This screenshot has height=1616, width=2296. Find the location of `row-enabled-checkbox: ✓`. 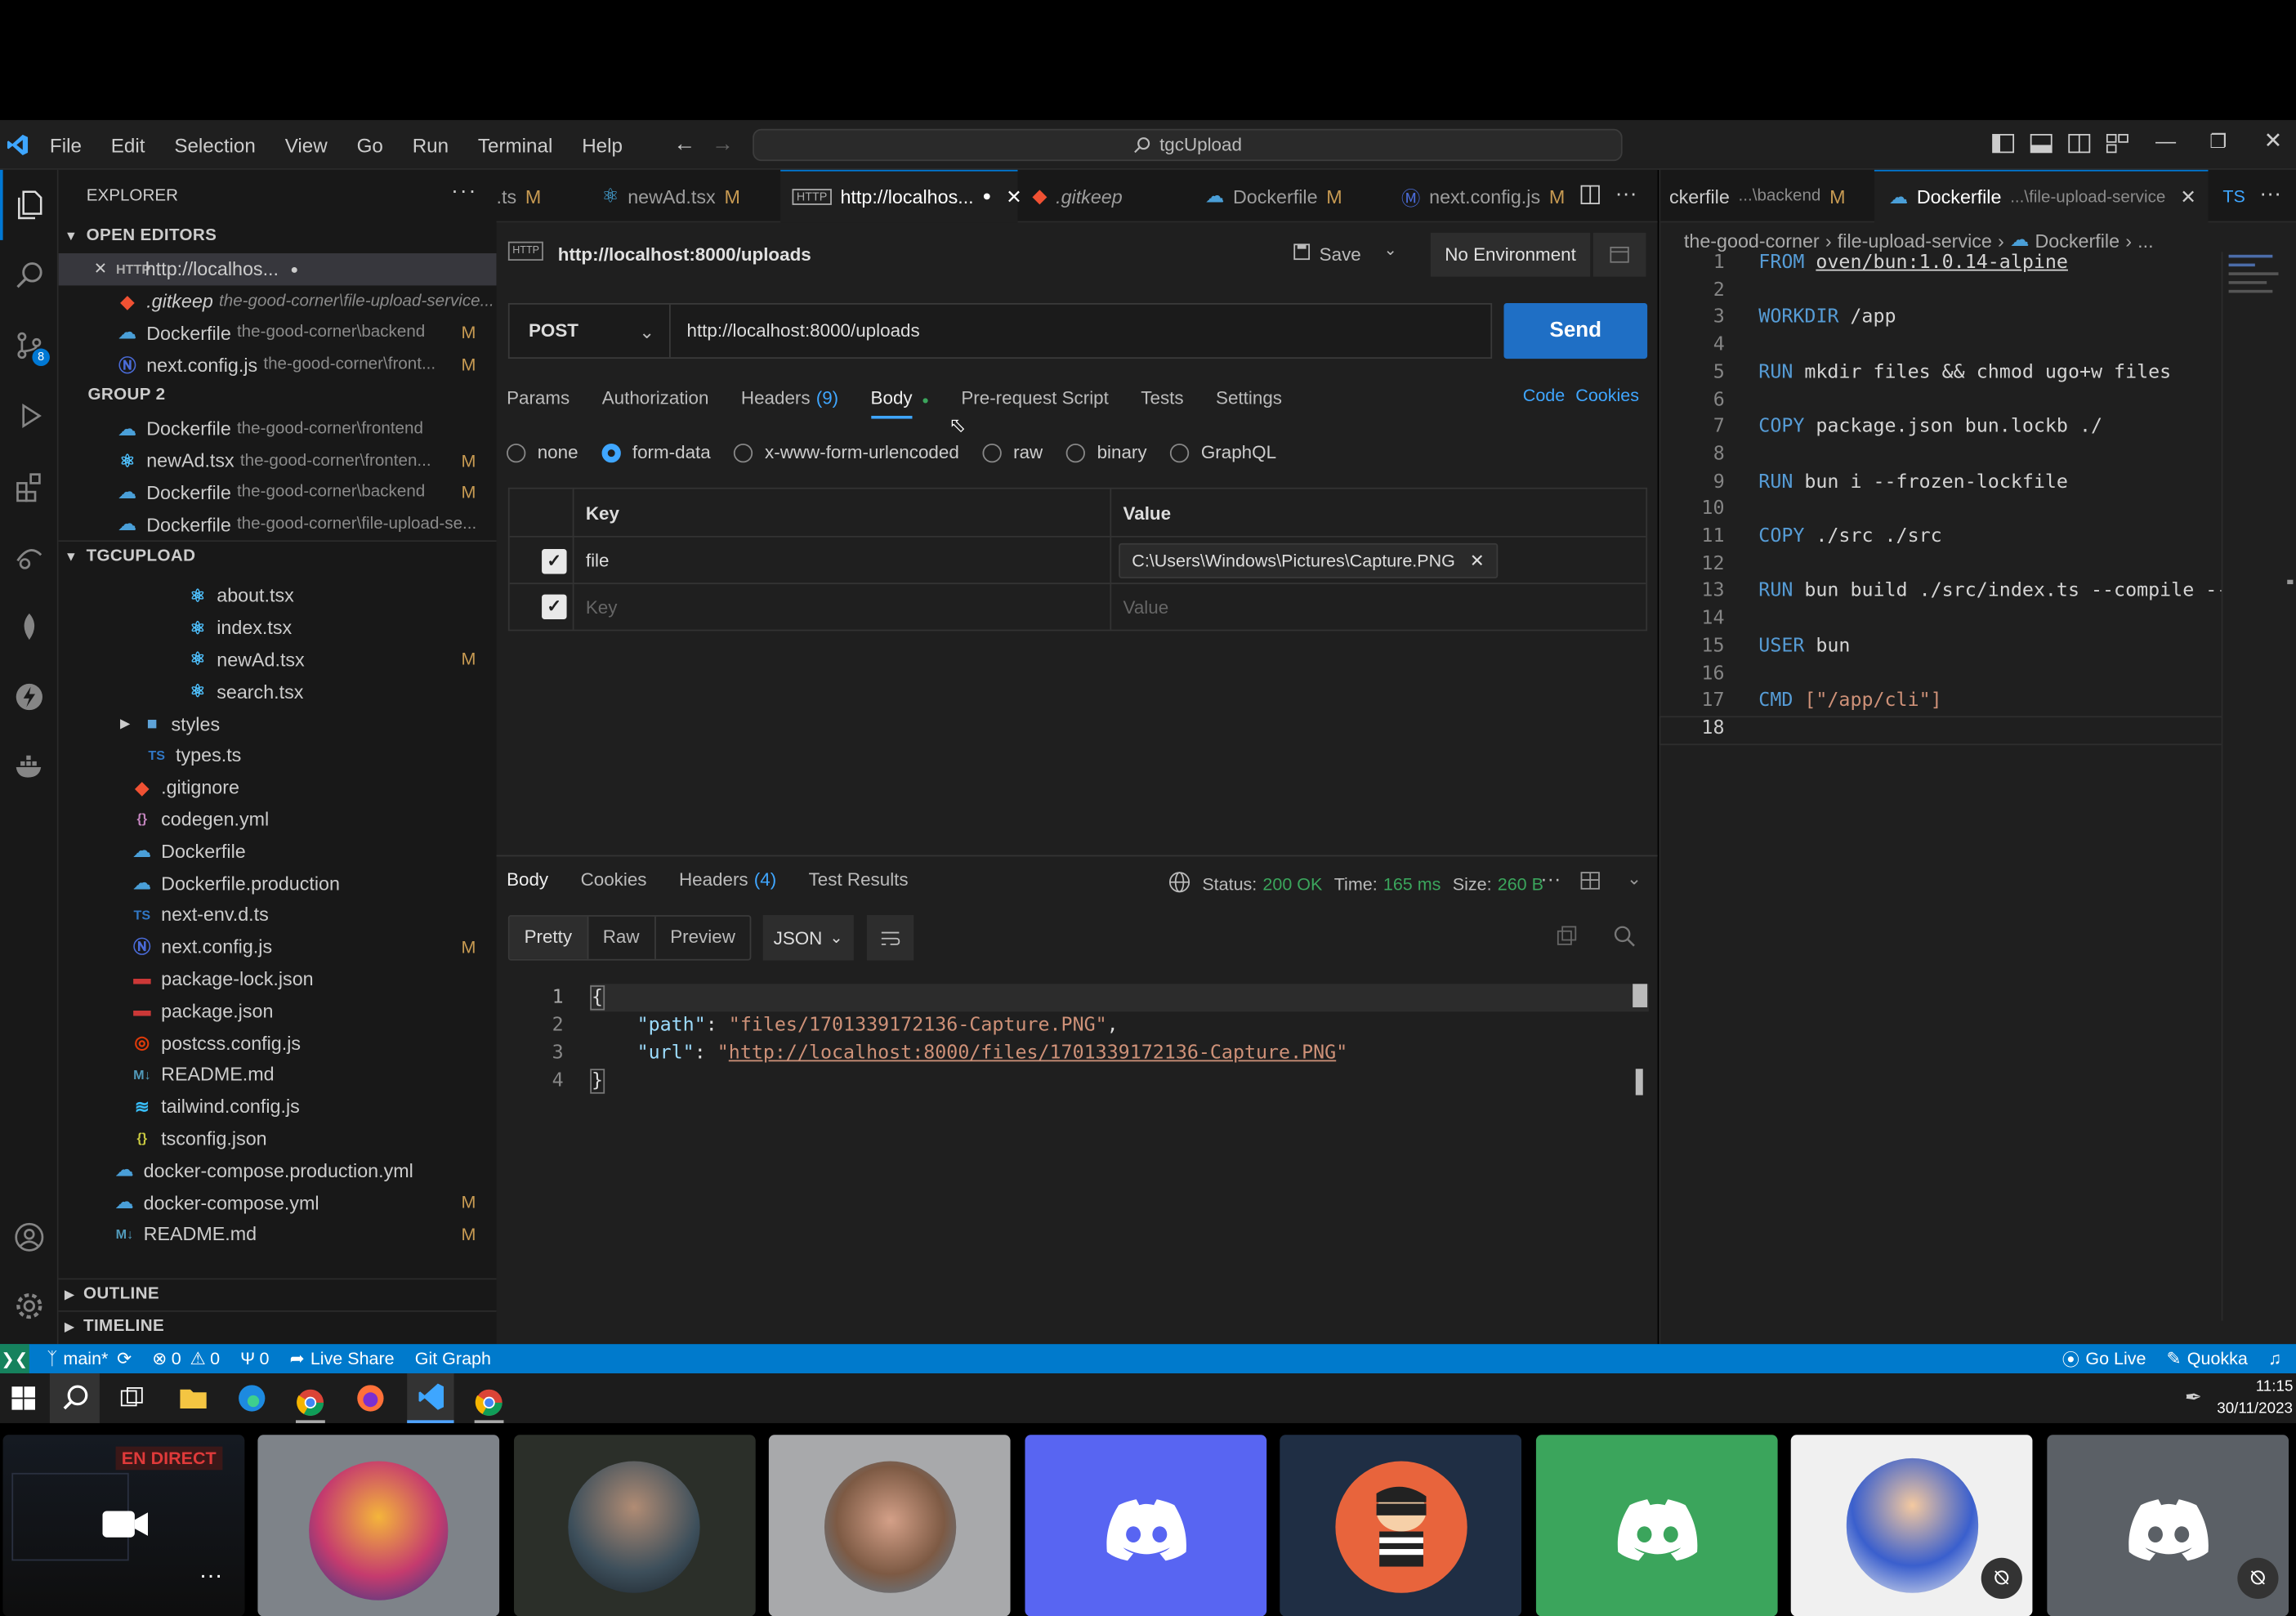

row-enabled-checkbox: ✓ is located at coordinates (554, 607).